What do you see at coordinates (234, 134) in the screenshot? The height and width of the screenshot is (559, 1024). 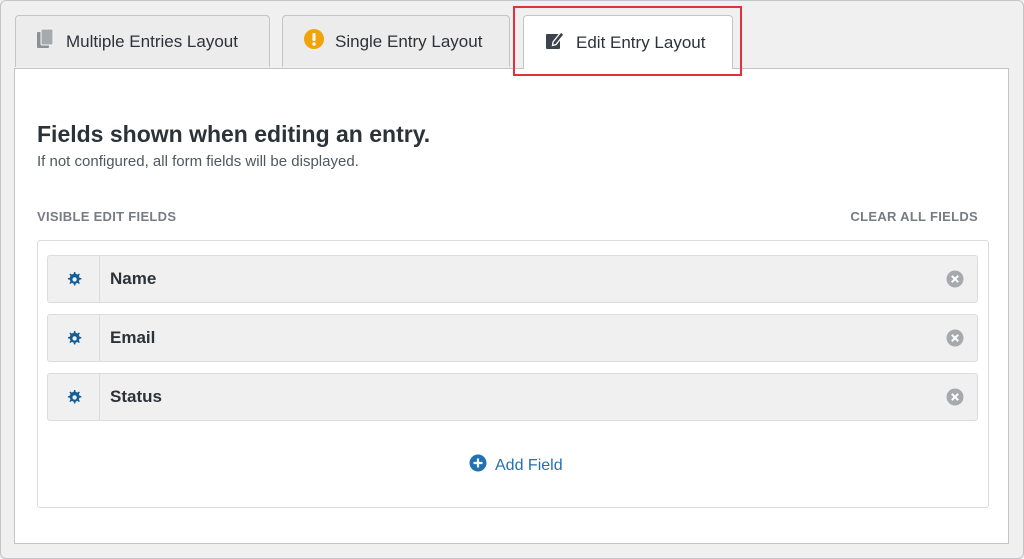 I see `panel-heading: Fields shown when editing an entry.` at bounding box center [234, 134].